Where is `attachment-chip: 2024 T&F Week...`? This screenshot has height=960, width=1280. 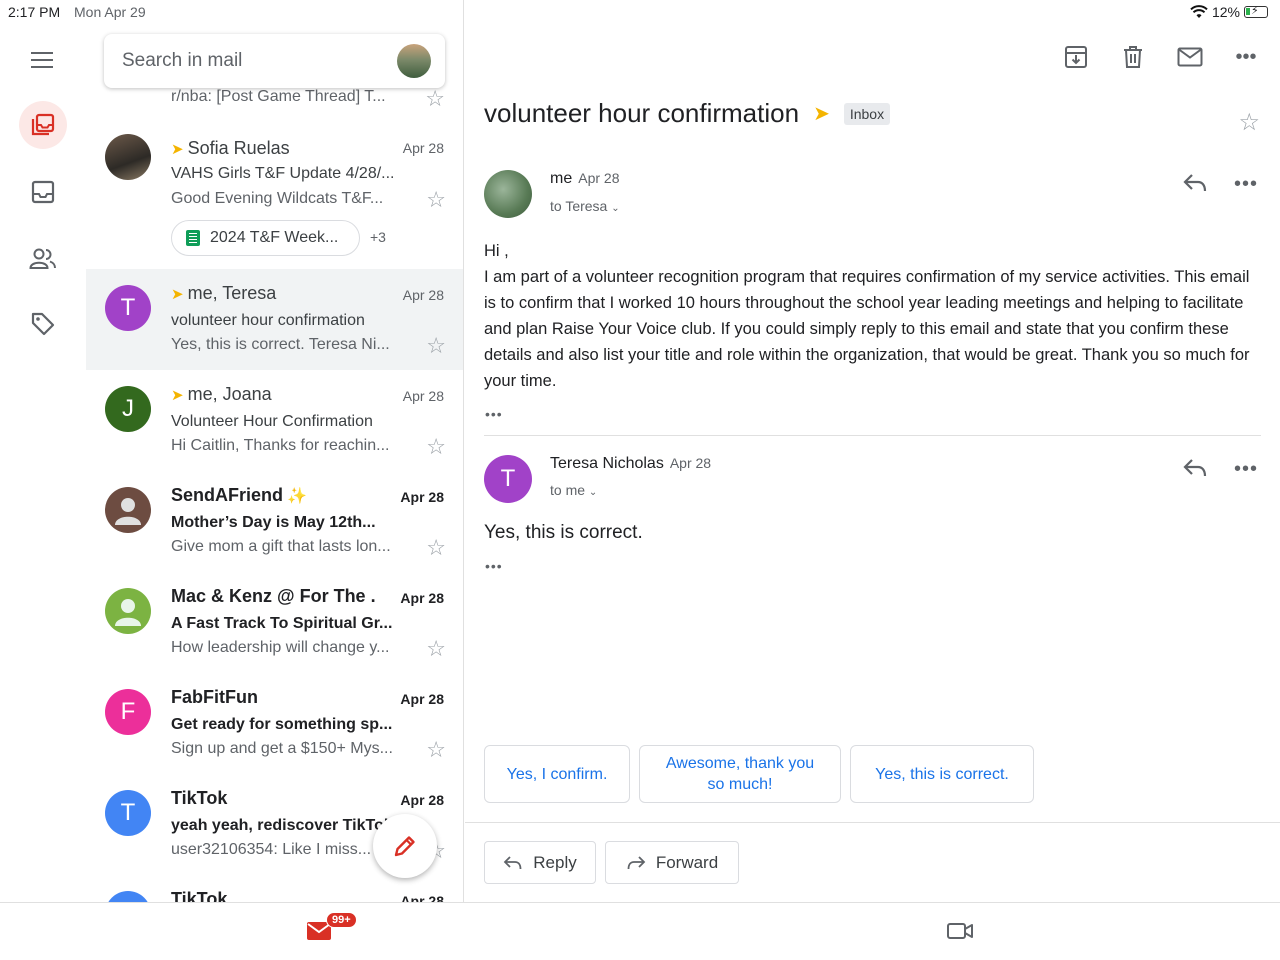
attachment-chip: 2024 T&F Week... is located at coordinates (265, 238).